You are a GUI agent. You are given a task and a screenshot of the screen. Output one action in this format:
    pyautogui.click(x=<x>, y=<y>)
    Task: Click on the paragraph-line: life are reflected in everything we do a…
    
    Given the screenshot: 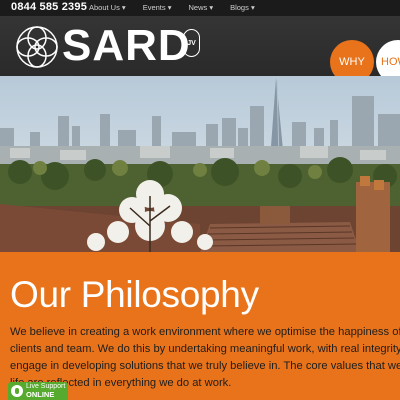 What is the action you would take?
    pyautogui.click(x=121, y=383)
    